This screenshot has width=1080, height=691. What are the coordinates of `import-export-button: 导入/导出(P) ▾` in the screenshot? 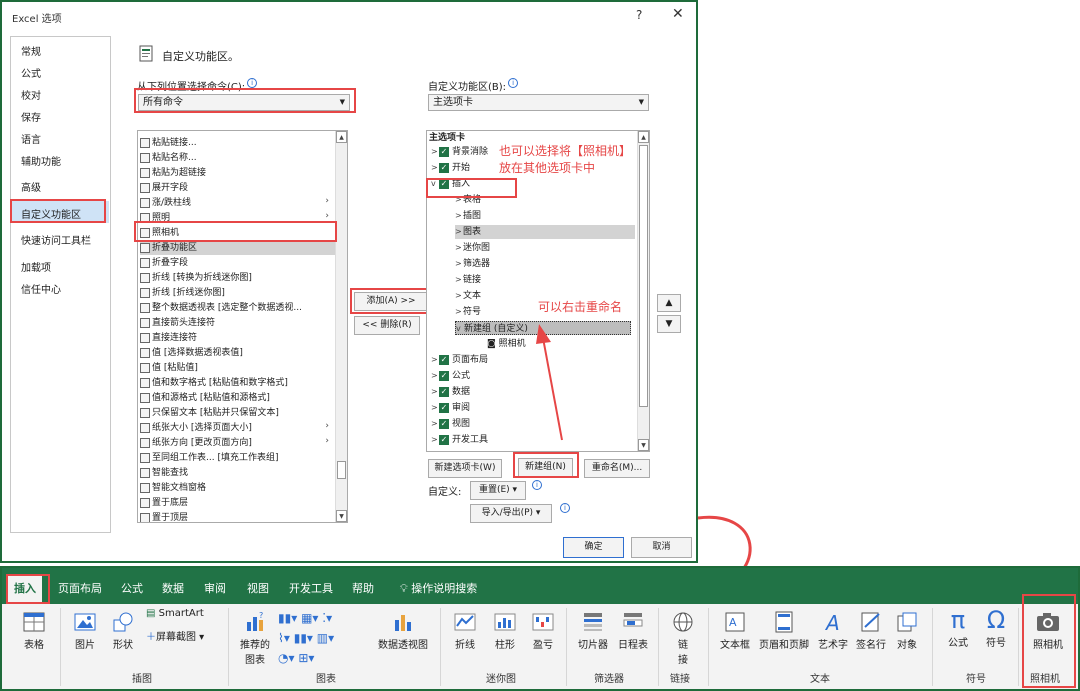 It's located at (511, 513).